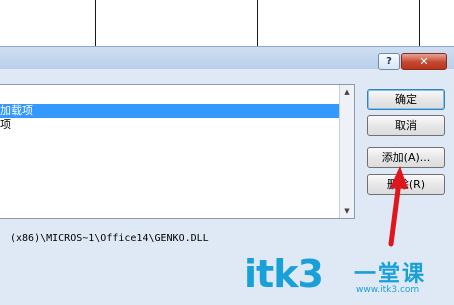 Image resolution: width=454 pixels, height=305 pixels. I want to click on watermark-url: www.itk3.com, so click(388, 290).